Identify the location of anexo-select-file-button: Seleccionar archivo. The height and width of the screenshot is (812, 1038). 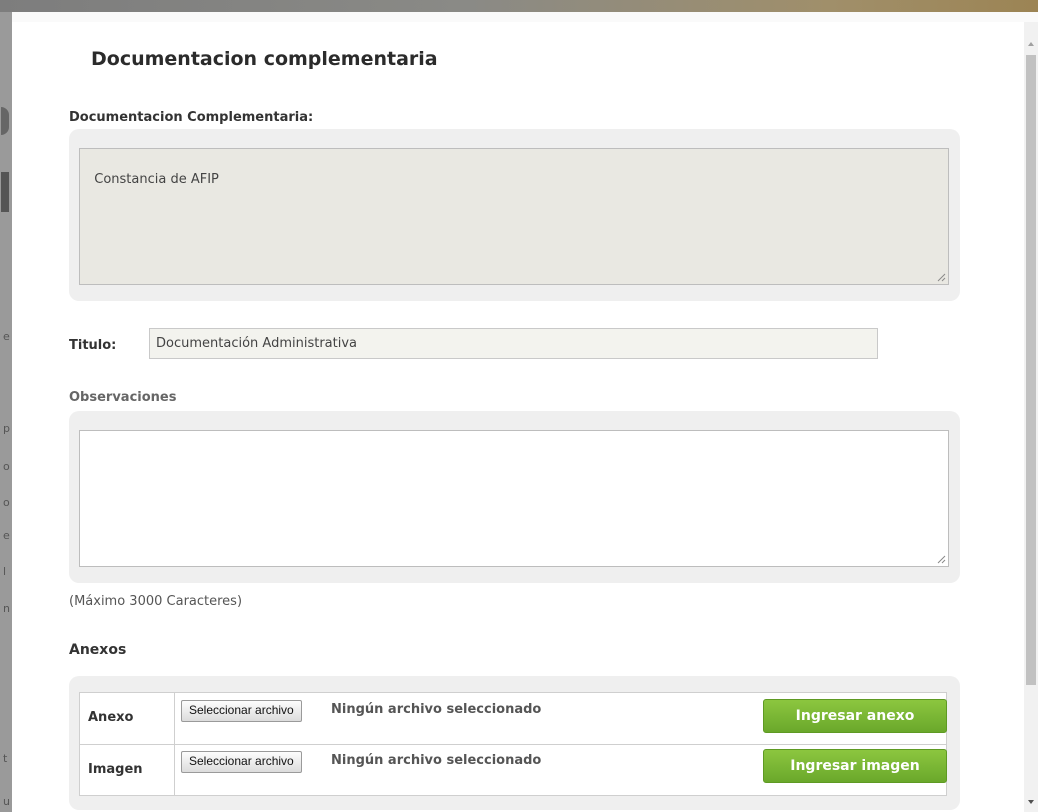
(241, 711).